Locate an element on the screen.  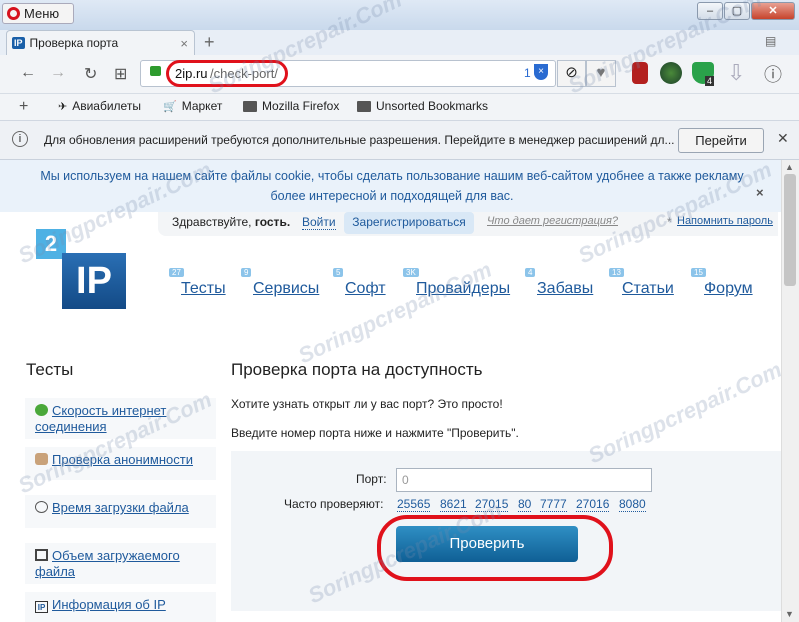
menu-label: Меню is located at coordinates (42, 13).